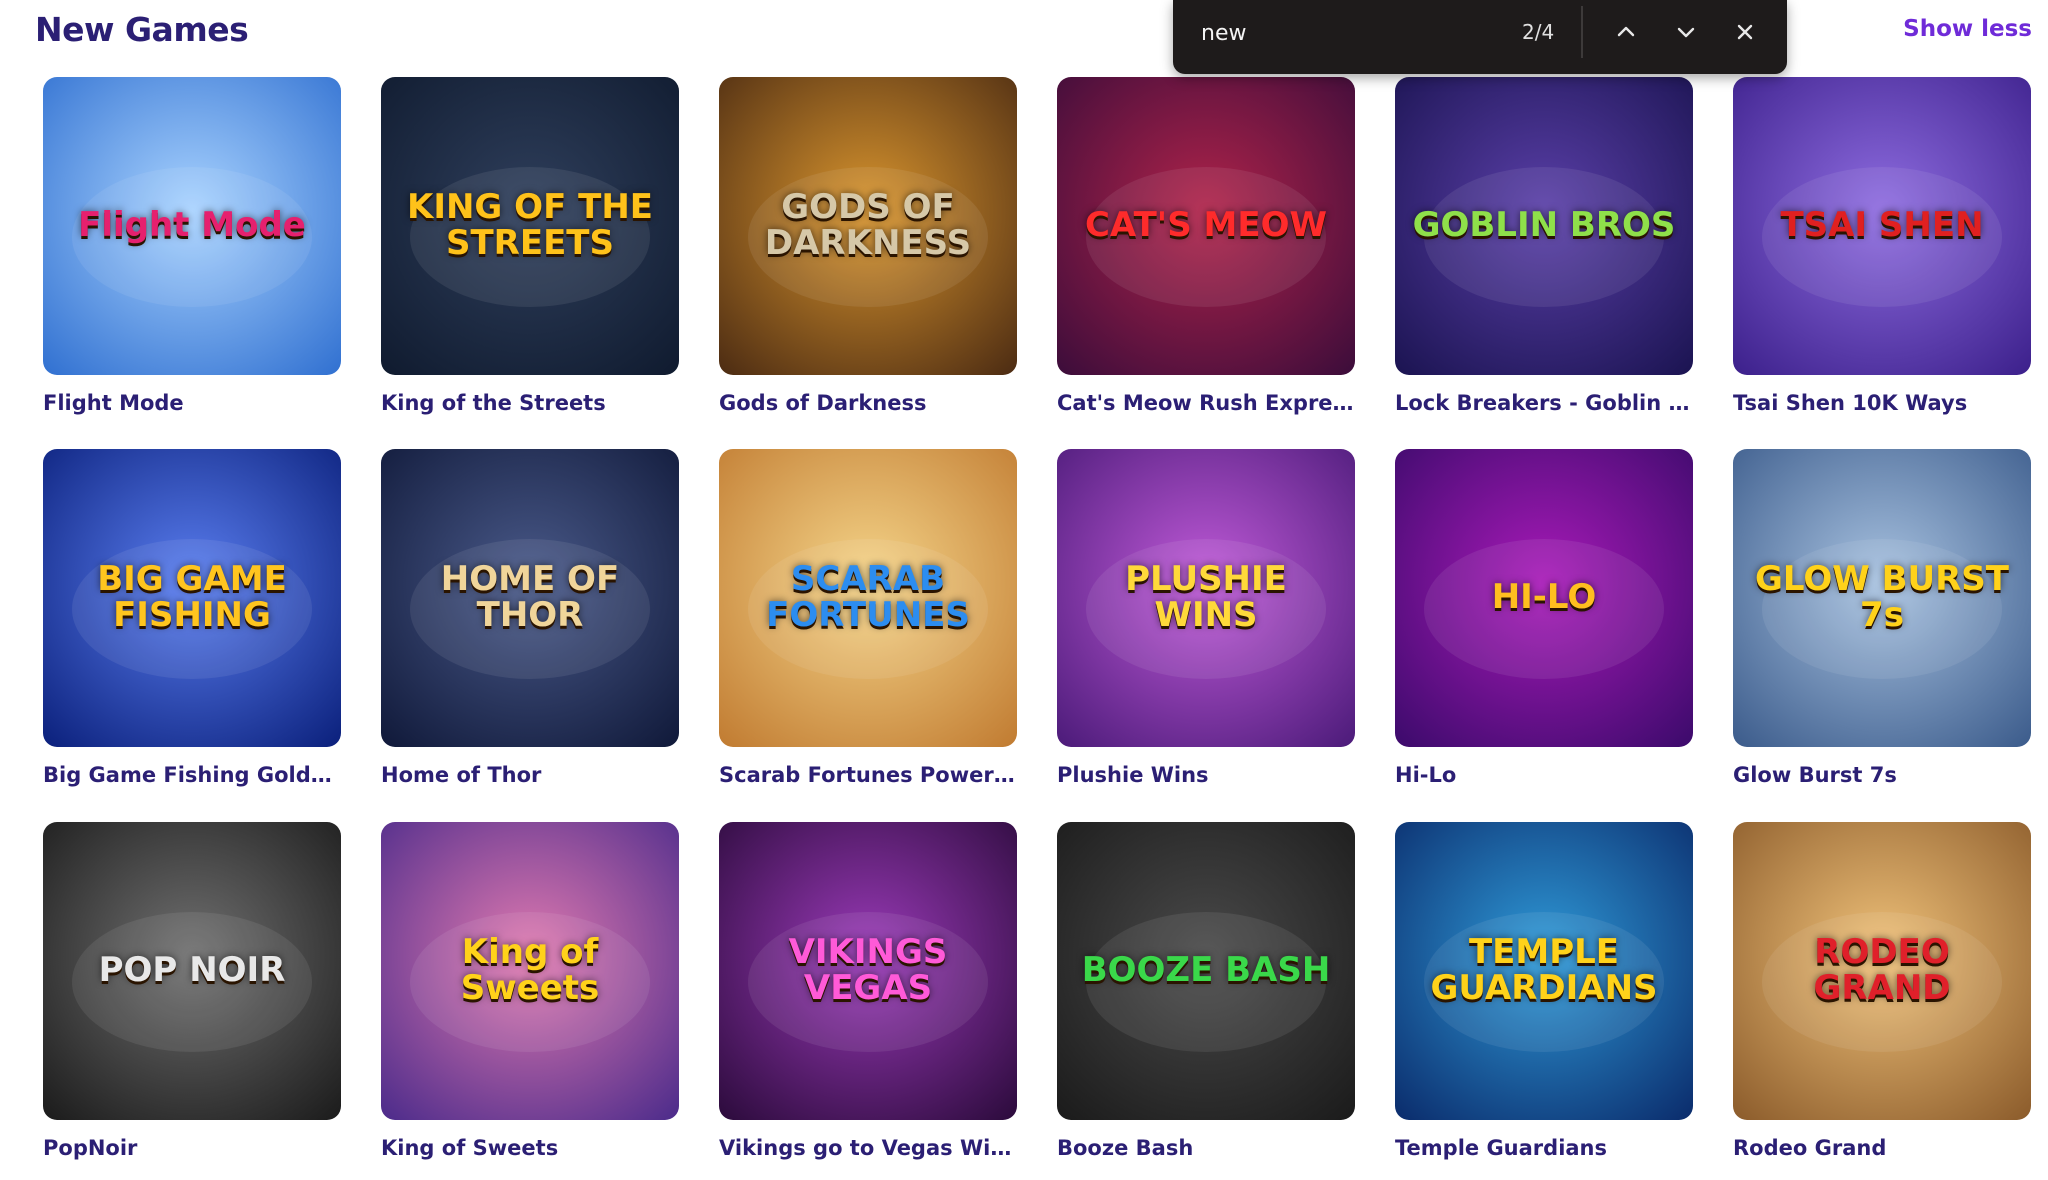  I want to click on game-logo-text: SCARAB FORTUNES, so click(868, 597).